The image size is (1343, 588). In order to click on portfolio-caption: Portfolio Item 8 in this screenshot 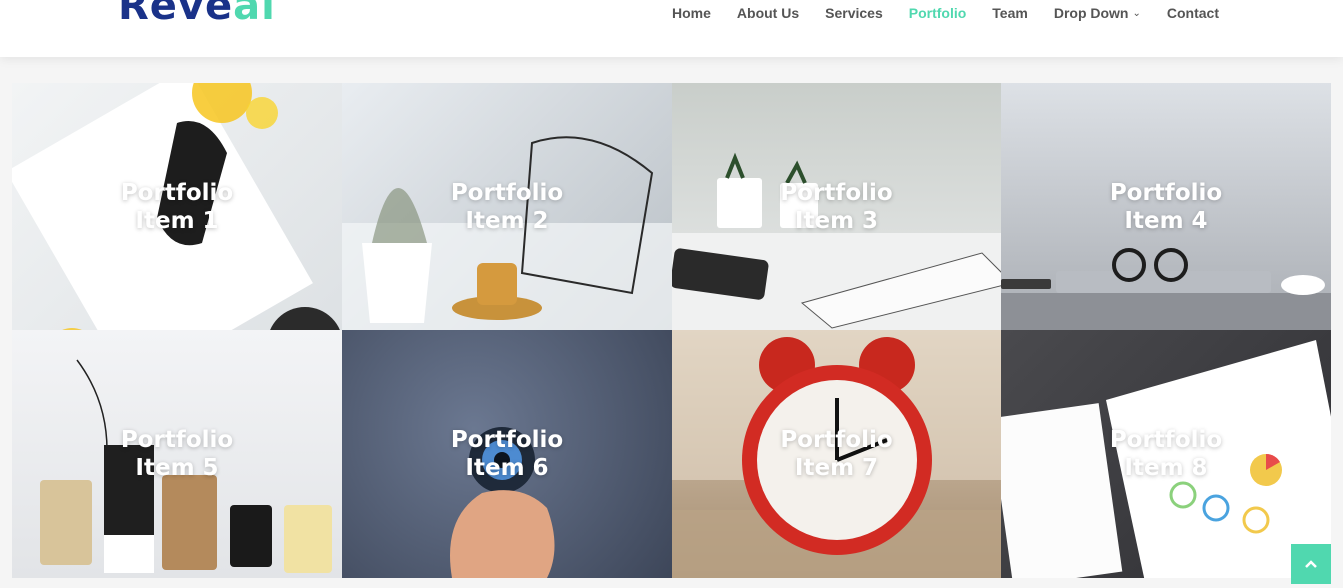, I will do `click(1166, 454)`.